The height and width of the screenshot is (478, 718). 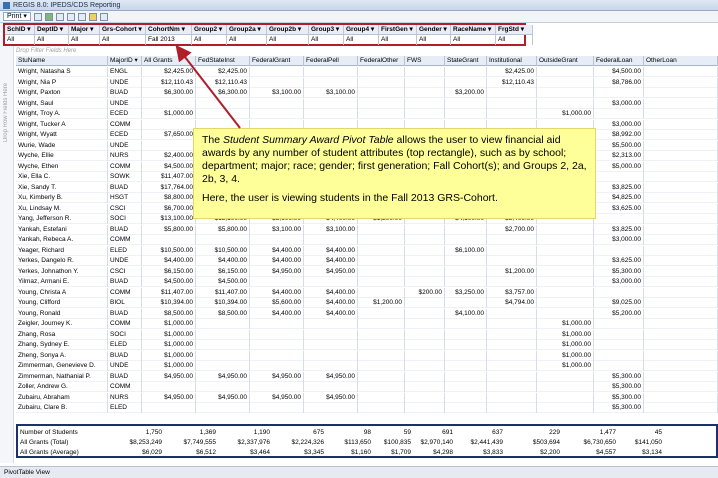 I want to click on filter-field-7: Group2b ▾, so click(x=288, y=30).